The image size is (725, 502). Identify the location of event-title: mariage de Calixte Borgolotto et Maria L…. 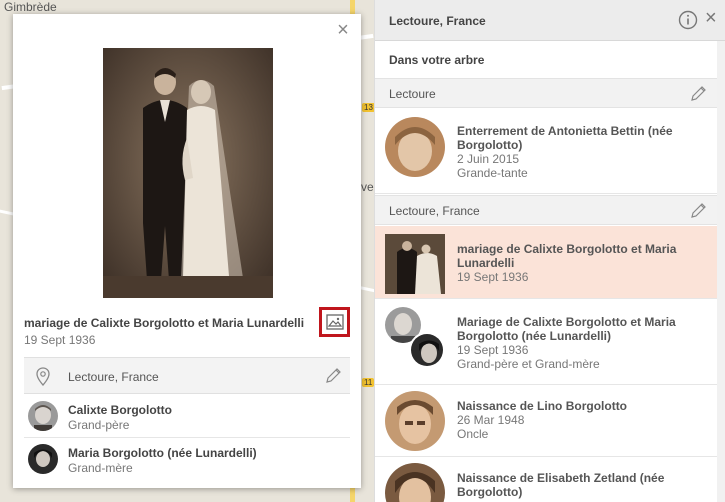
(567, 256).